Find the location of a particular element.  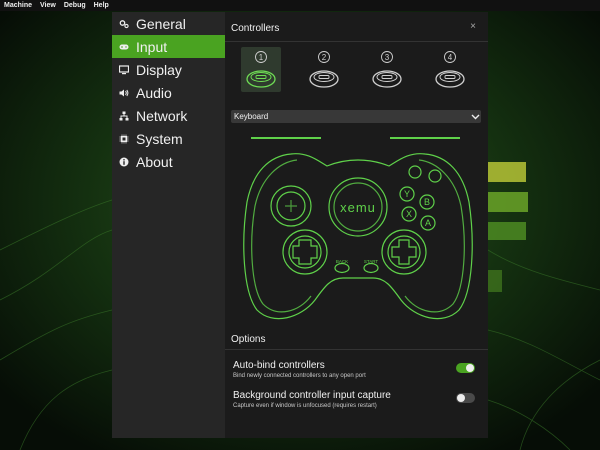

sidebar-item-audio: Audio is located at coordinates (168, 92).